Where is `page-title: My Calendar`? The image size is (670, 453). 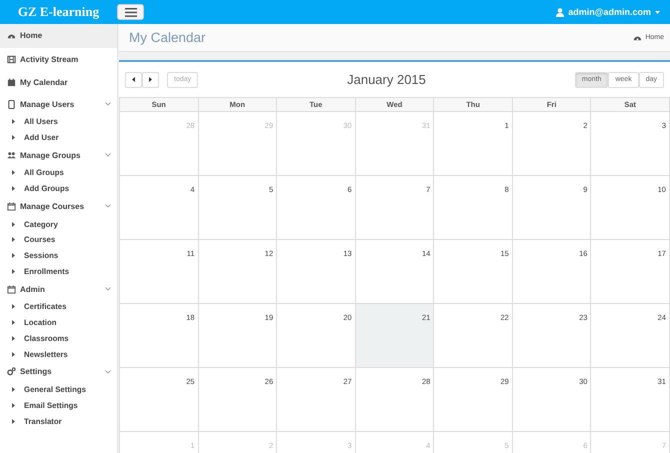 page-title: My Calendar is located at coordinates (167, 37).